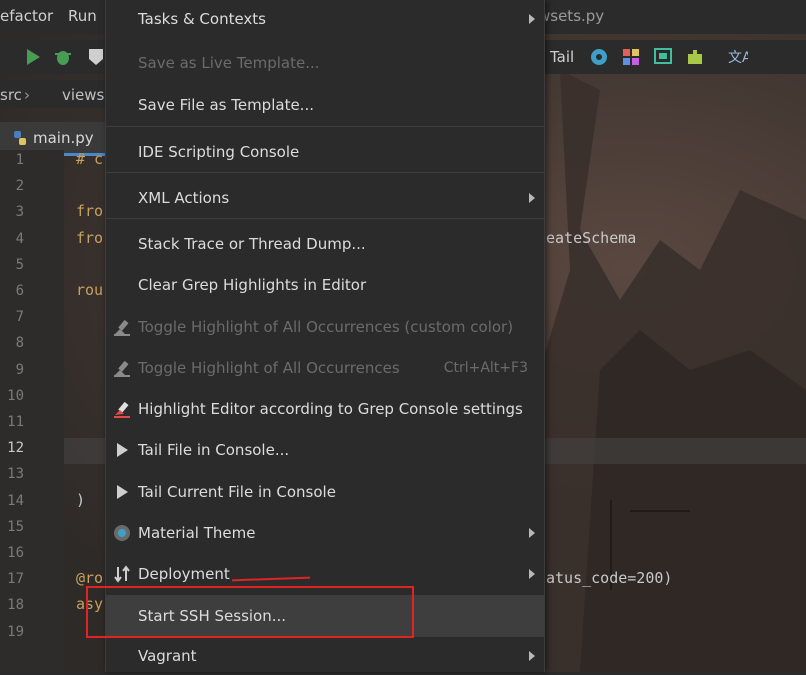 This screenshot has width=806, height=675. What do you see at coordinates (15, 631) in the screenshot?
I see `line-number: 19` at bounding box center [15, 631].